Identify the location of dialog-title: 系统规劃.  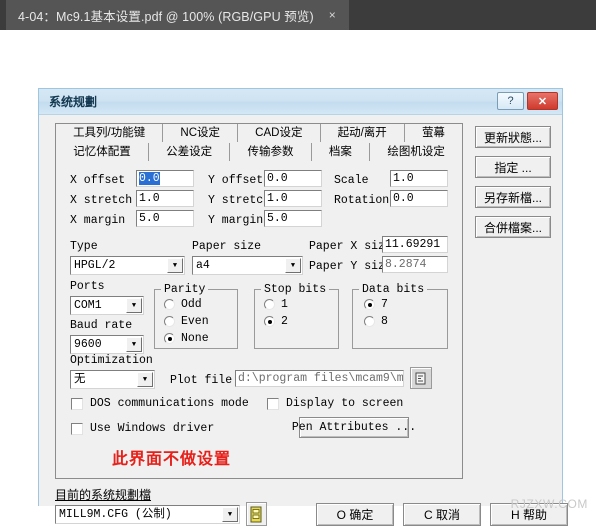
(73, 102).